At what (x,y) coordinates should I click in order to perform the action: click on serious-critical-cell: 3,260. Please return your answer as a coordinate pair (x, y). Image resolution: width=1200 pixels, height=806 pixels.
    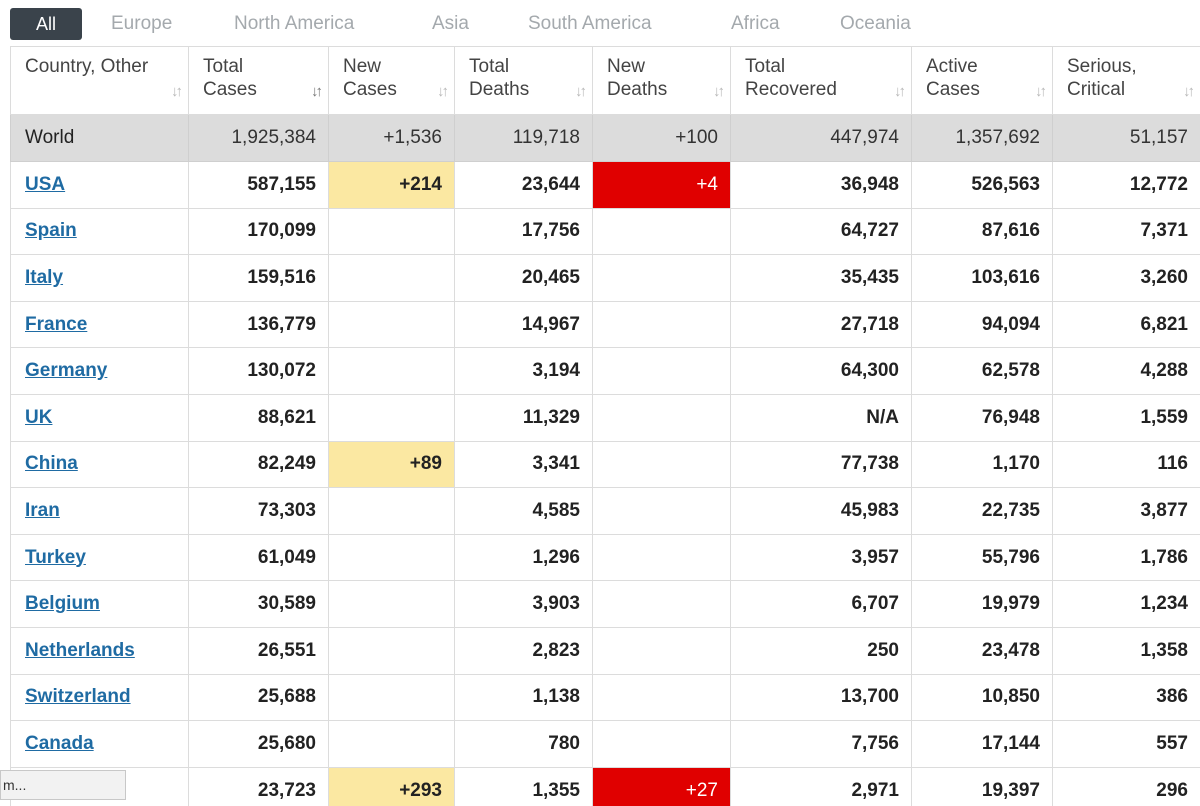
    Looking at the image, I should click on (1126, 278).